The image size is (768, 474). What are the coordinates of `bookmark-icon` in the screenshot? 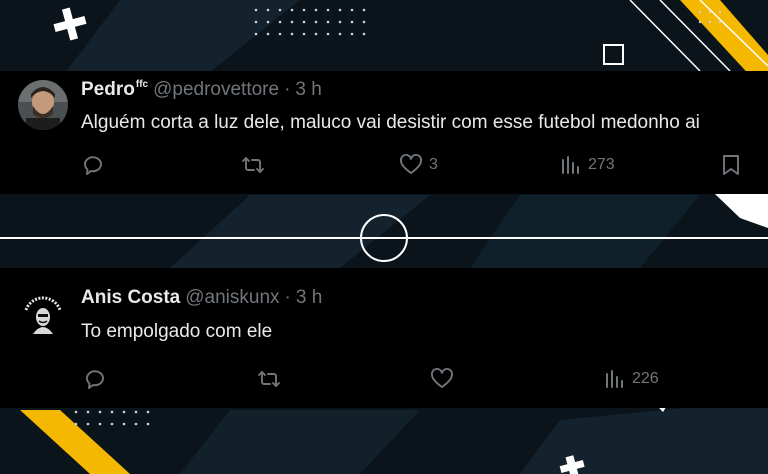 It's located at (731, 165).